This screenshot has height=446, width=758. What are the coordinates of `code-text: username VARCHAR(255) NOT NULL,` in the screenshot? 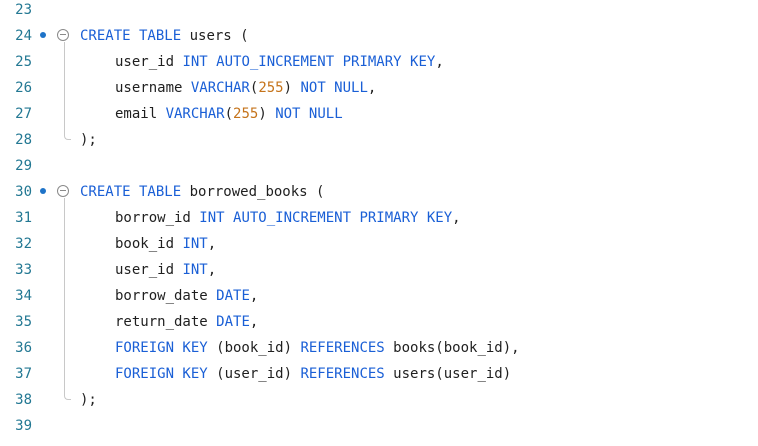 It's located at (245, 88).